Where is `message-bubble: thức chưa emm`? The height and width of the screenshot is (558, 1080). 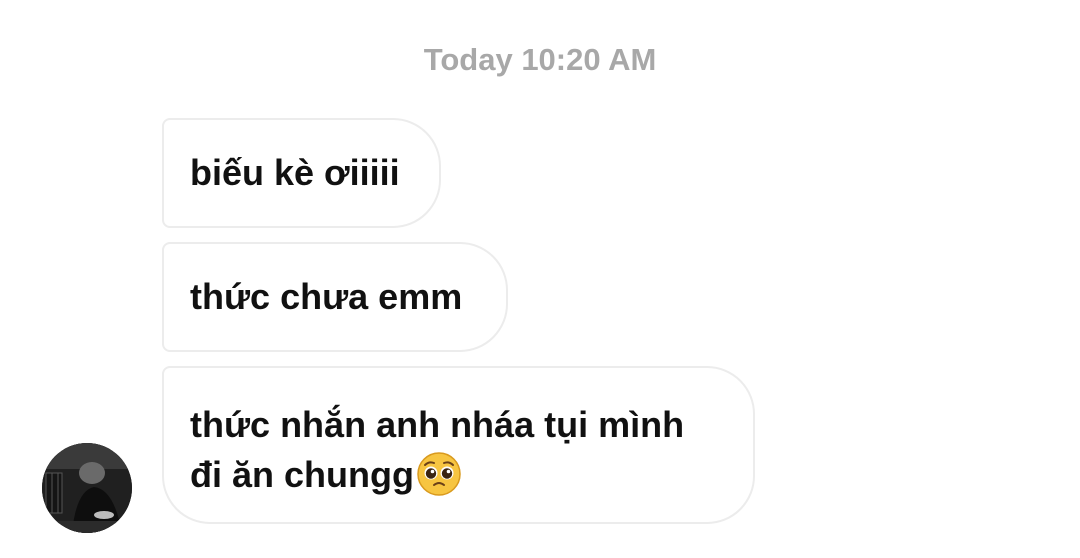
message-bubble: thức chưa emm is located at coordinates (335, 297).